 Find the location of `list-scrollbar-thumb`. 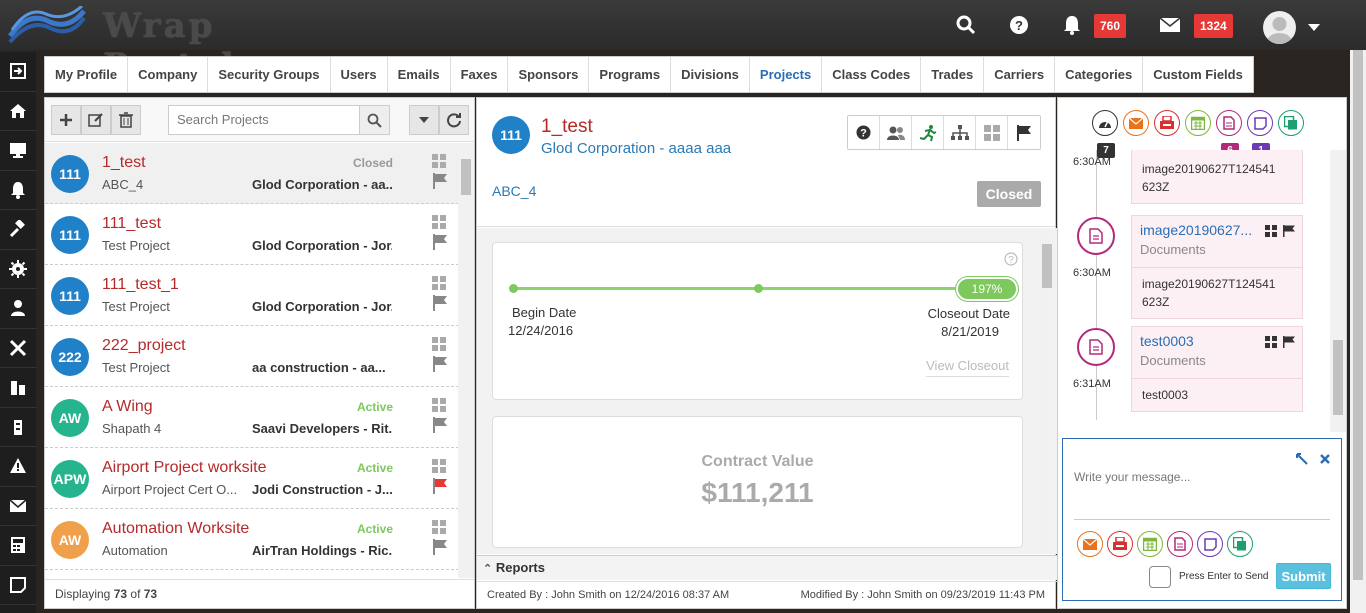

list-scrollbar-thumb is located at coordinates (466, 177).